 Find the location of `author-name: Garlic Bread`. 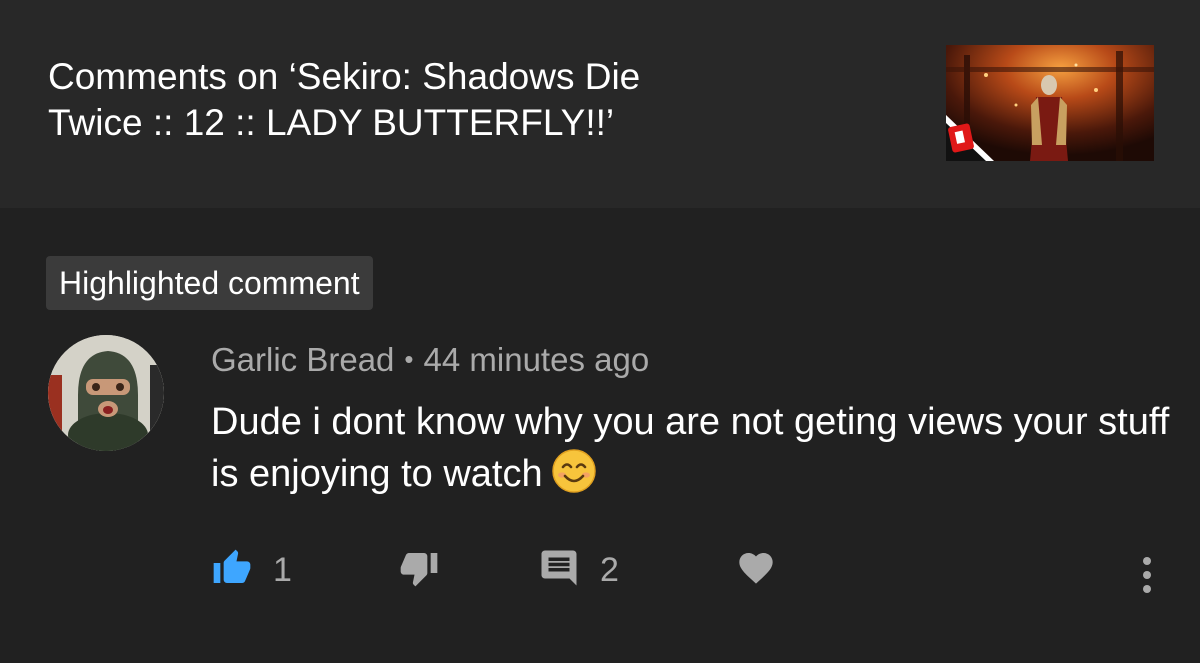

author-name: Garlic Bread is located at coordinates (302, 359).